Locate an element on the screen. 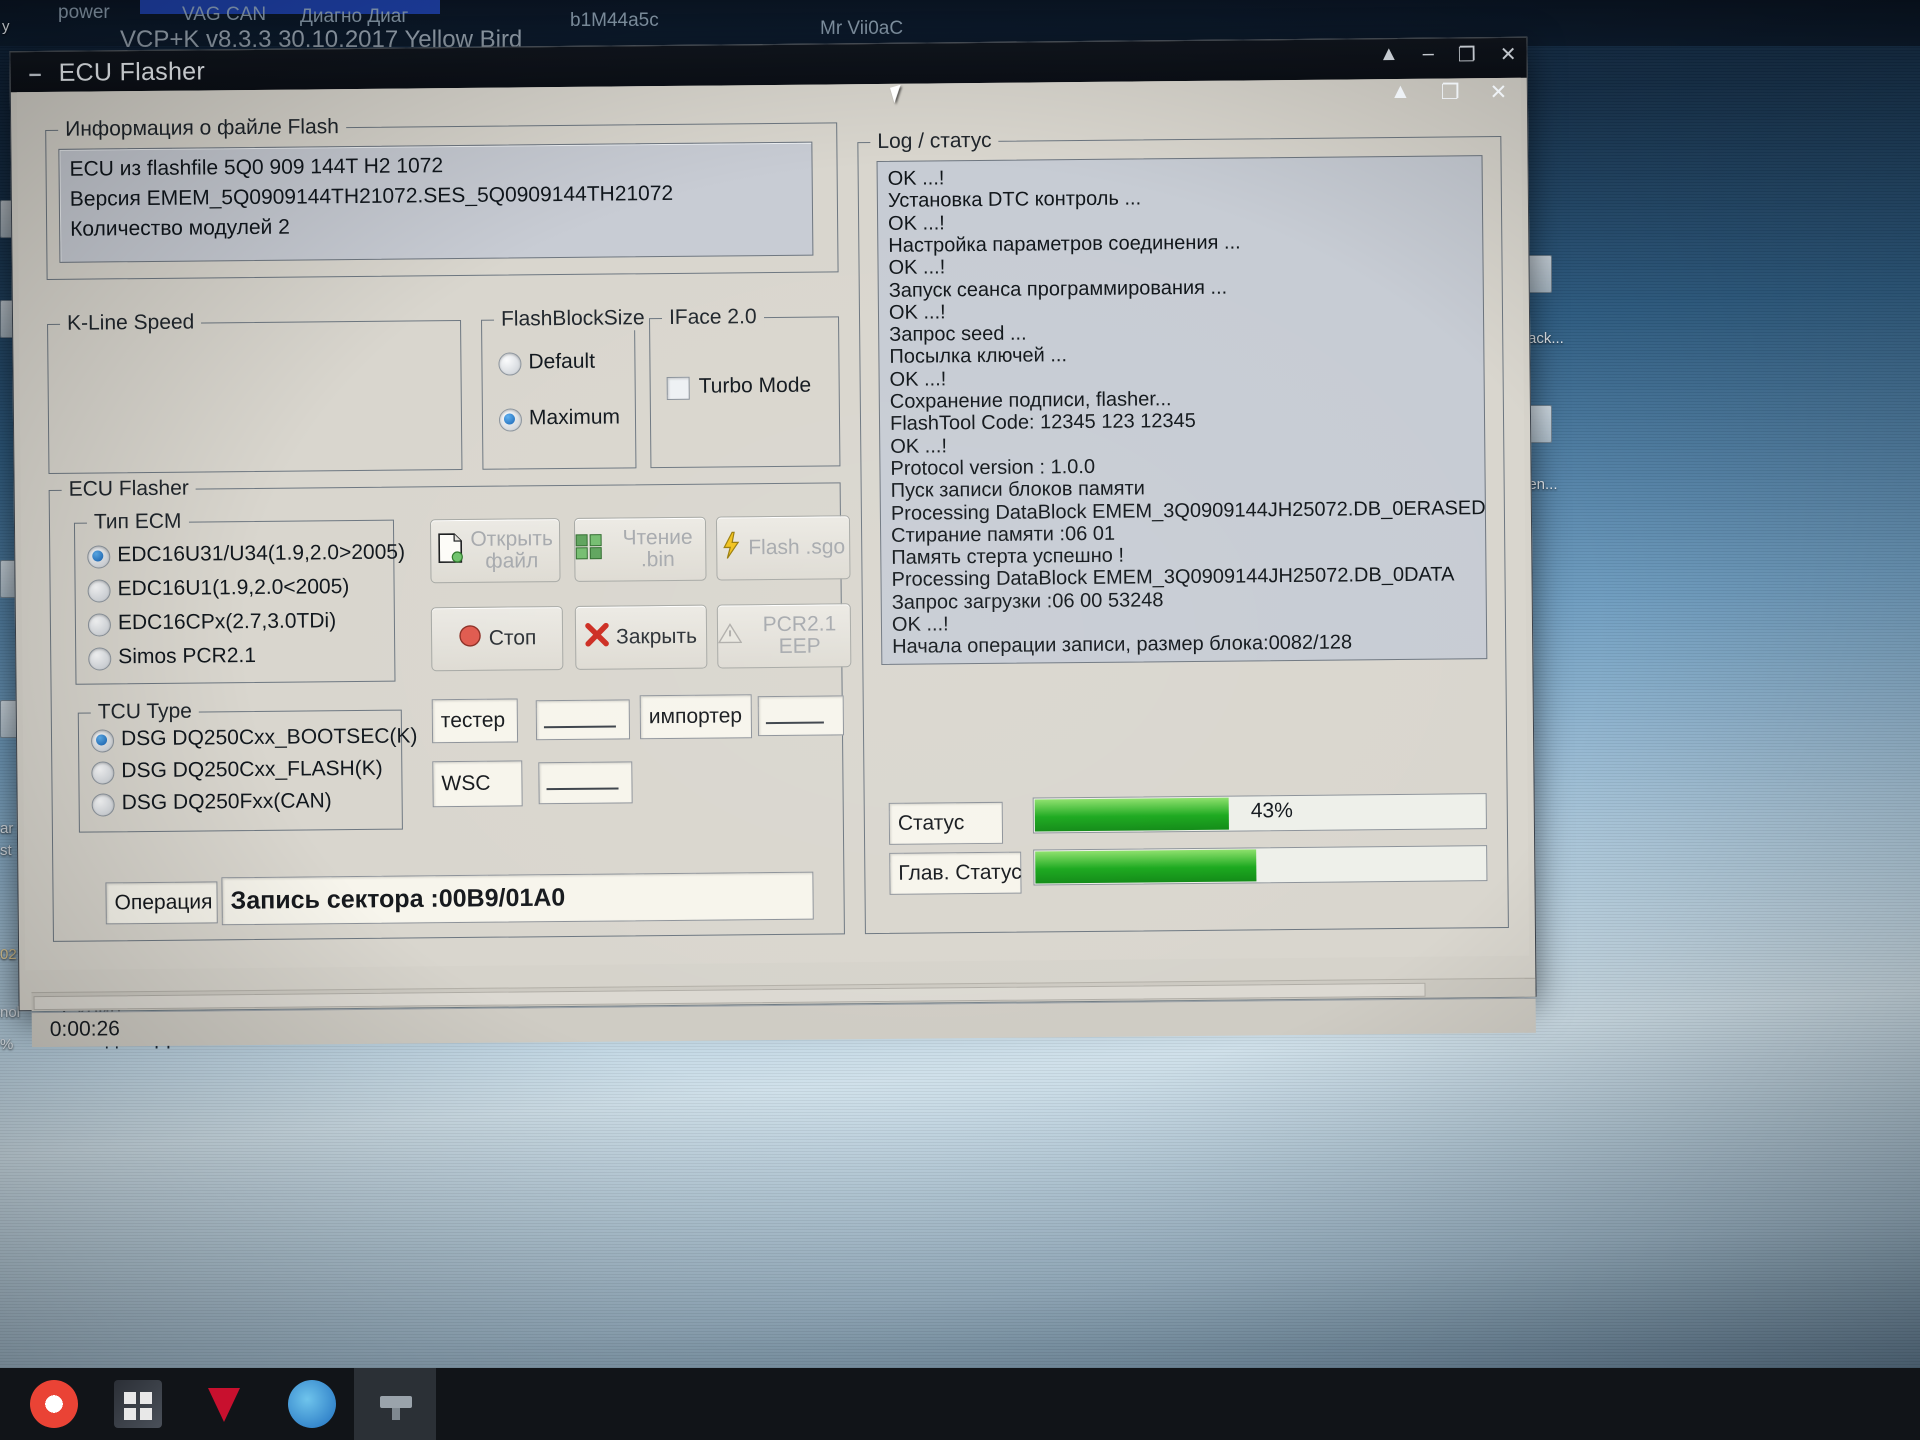 The width and height of the screenshot is (1920, 1440). kline-speed-caption: K-Line Speed is located at coordinates (130, 323).